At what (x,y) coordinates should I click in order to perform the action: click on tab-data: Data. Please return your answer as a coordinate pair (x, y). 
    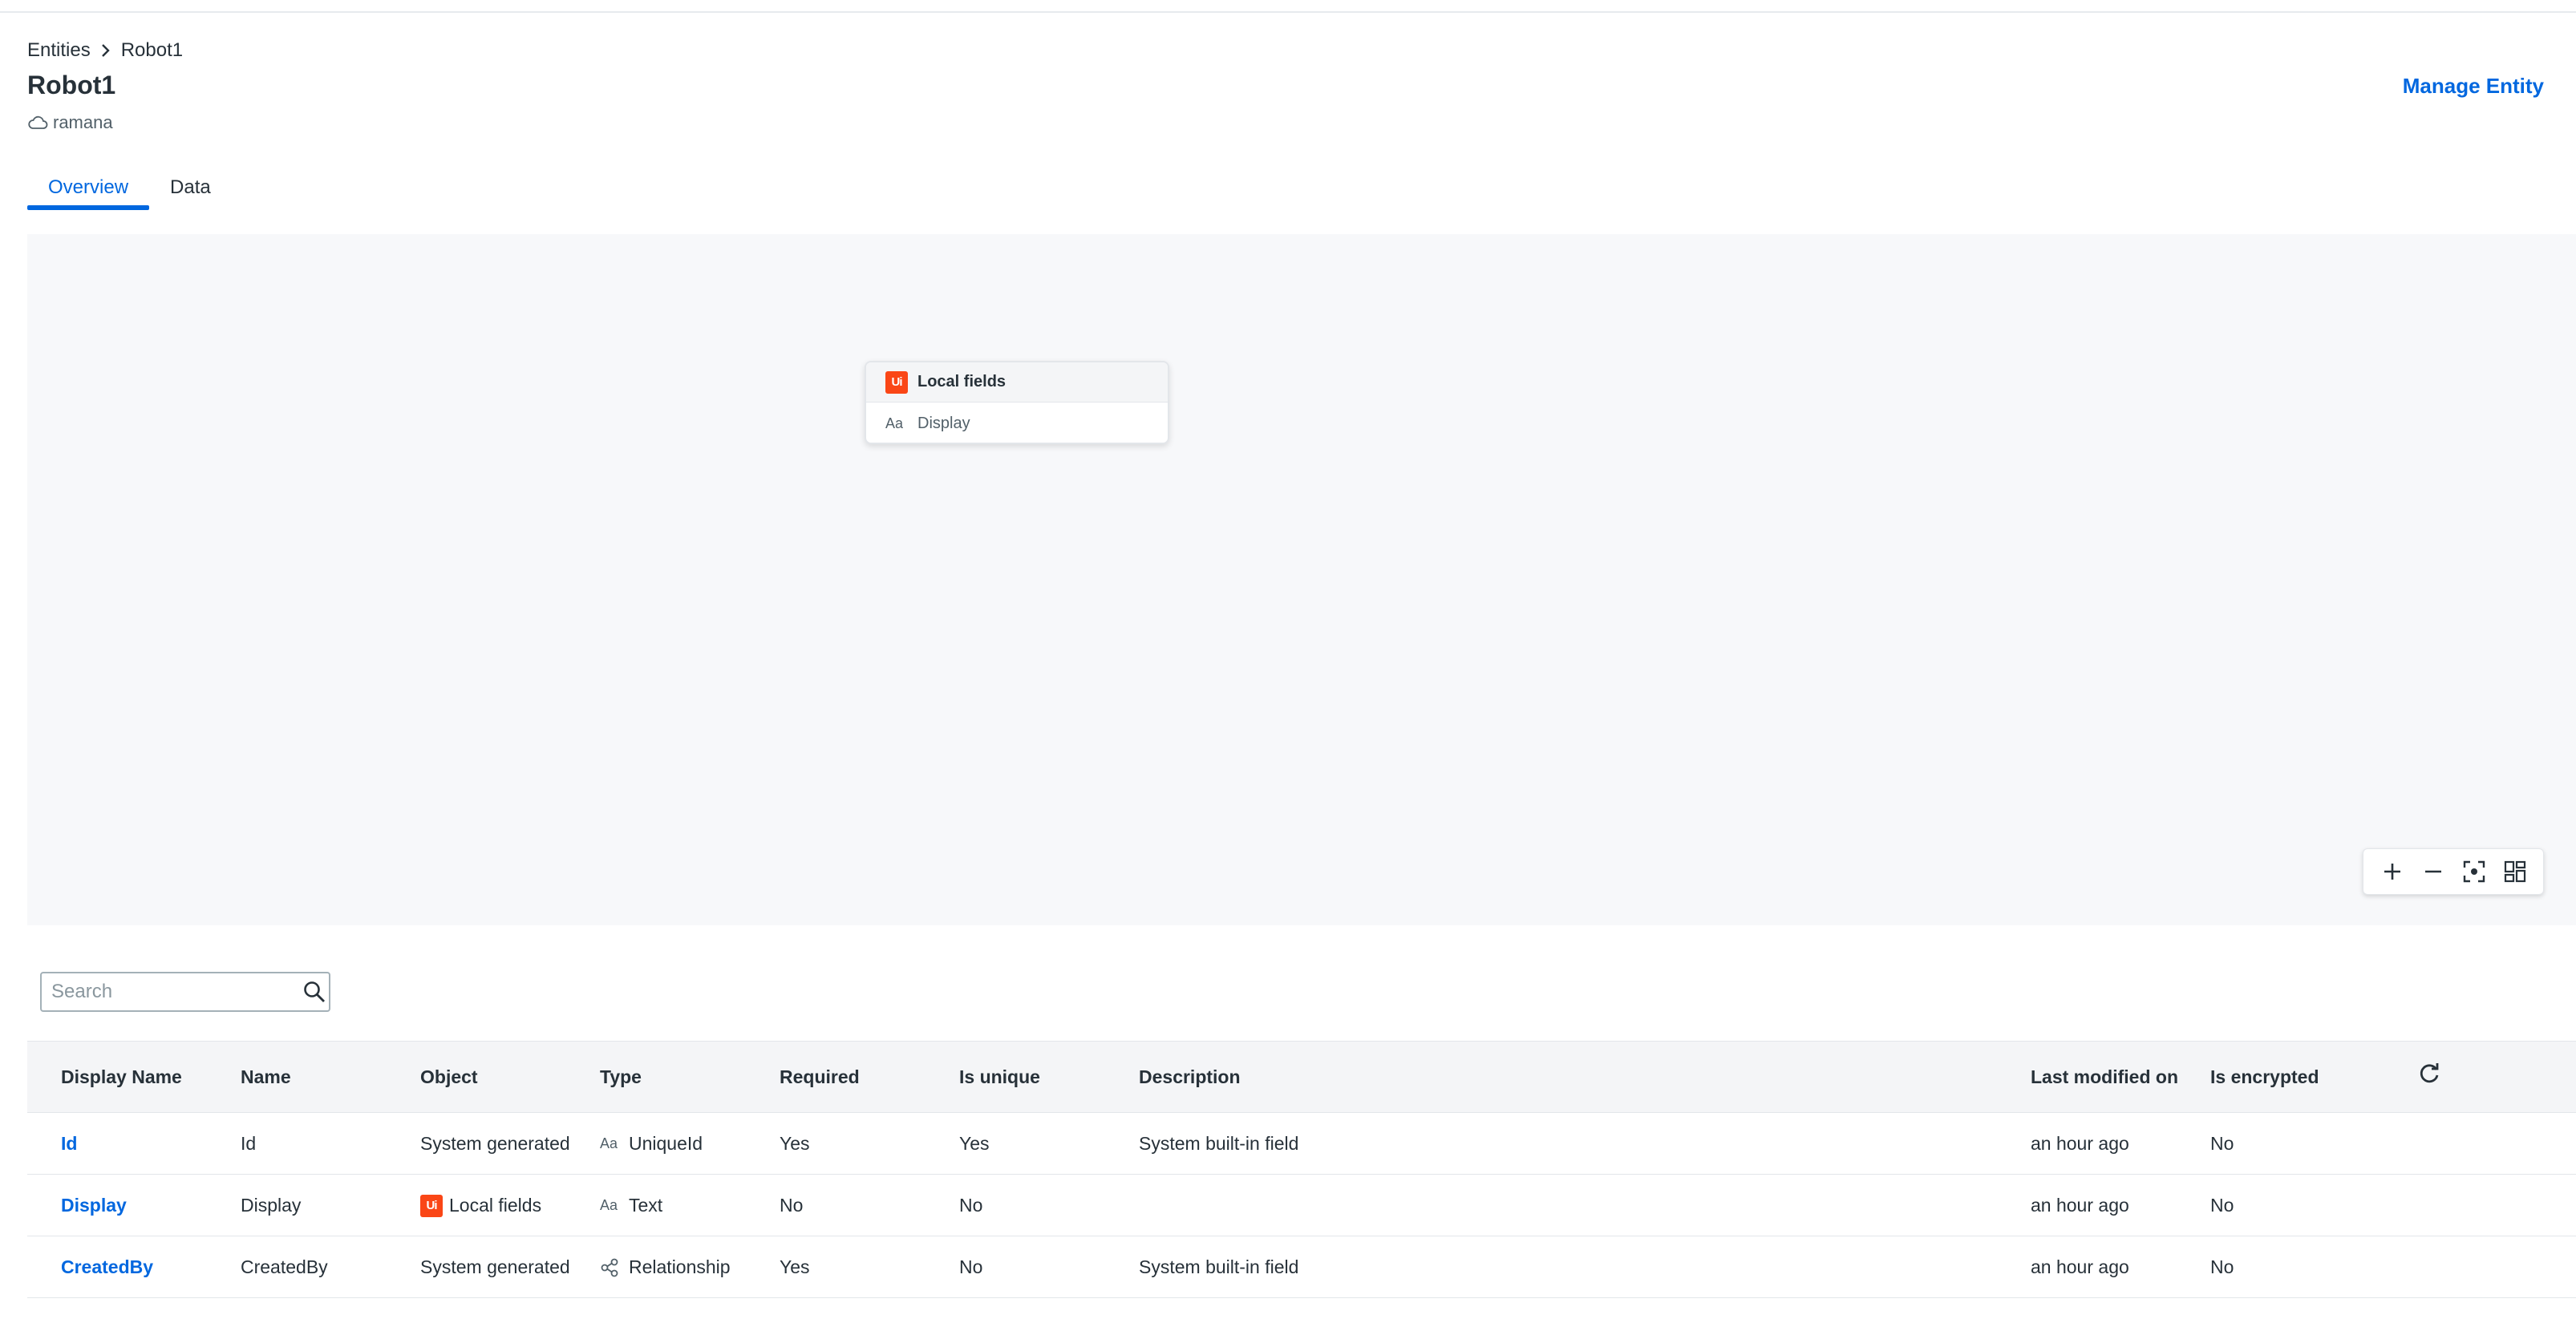
    Looking at the image, I should click on (190, 187).